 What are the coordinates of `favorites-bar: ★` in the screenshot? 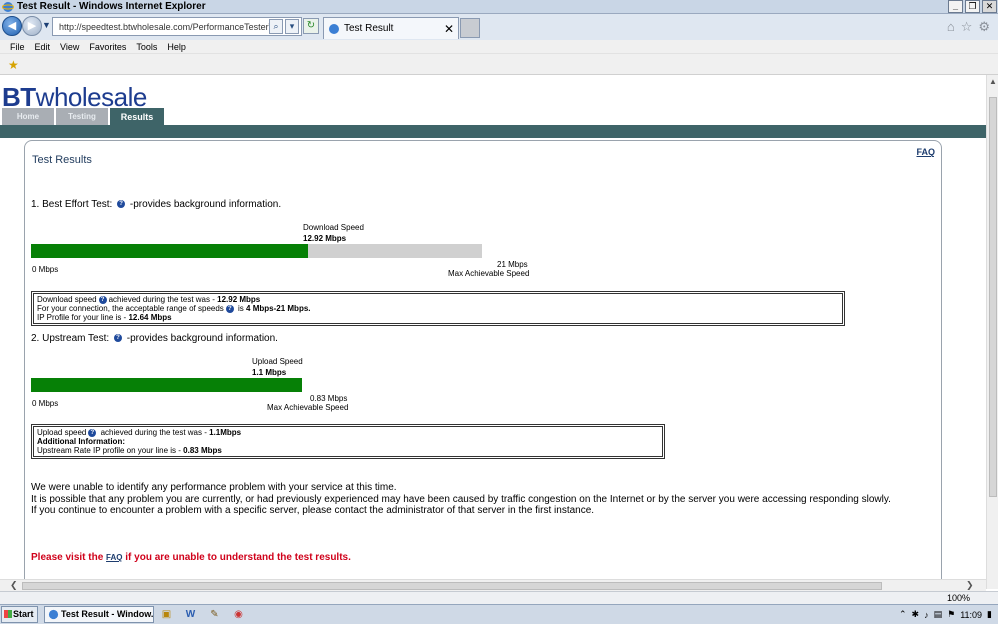 It's located at (499, 64).